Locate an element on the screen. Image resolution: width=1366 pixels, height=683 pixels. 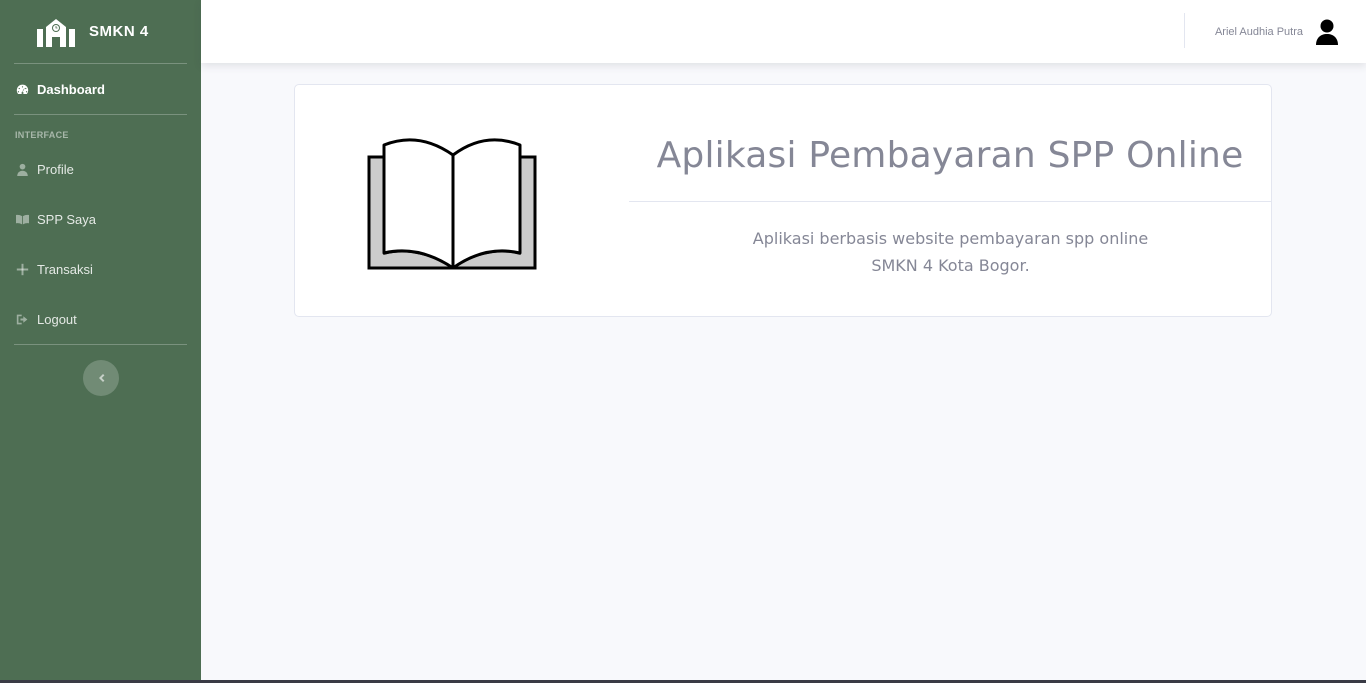
sidebar-item-label: SPP Saya is located at coordinates (67, 219).